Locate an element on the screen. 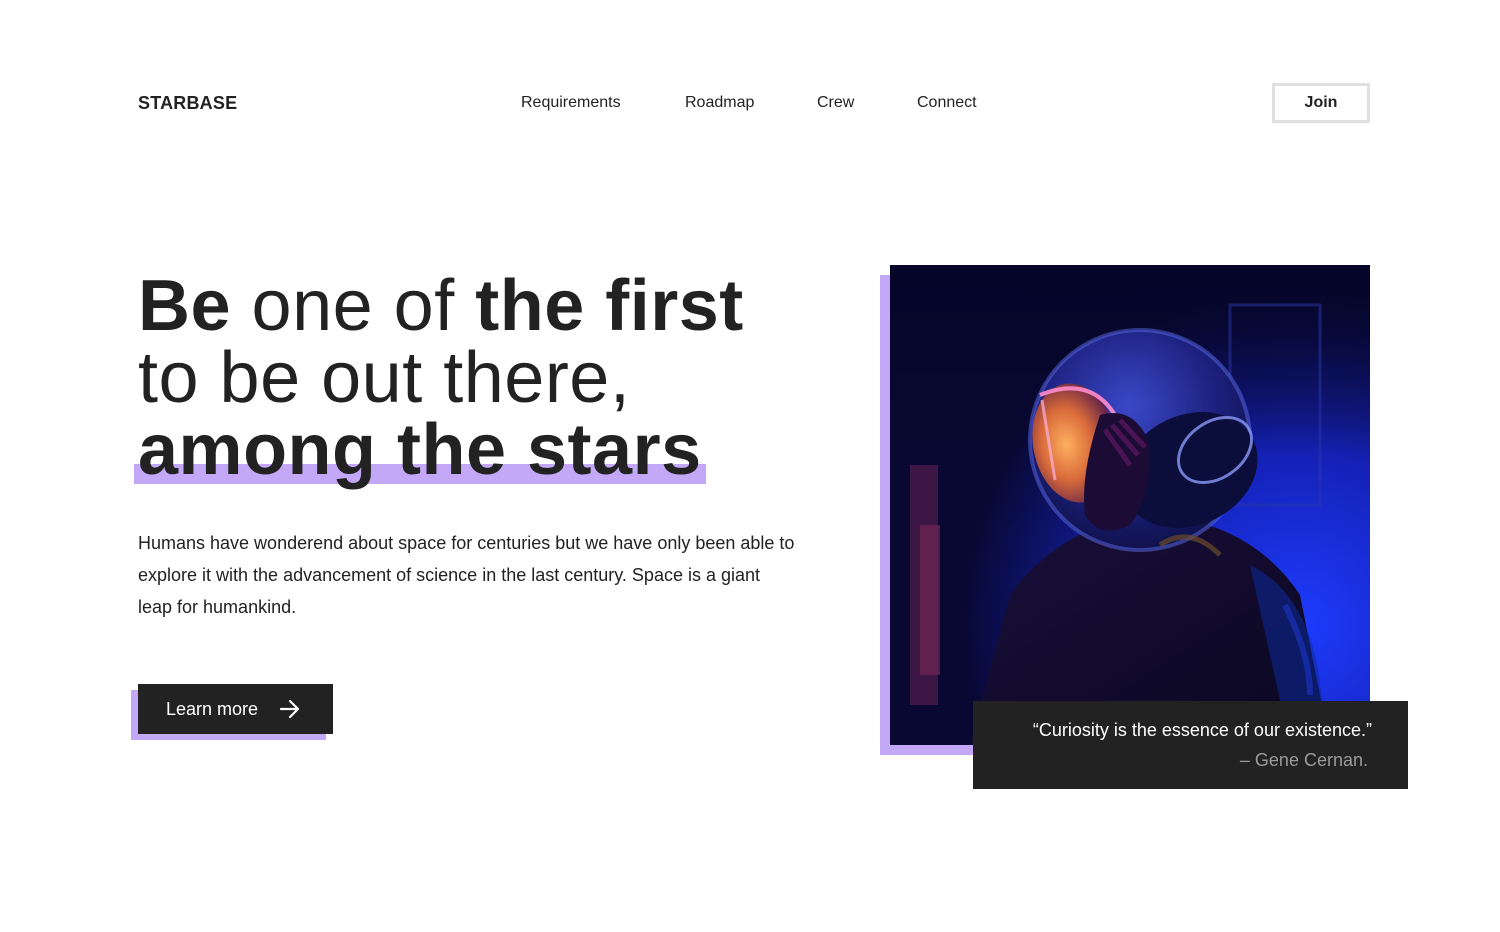 The width and height of the screenshot is (1500, 932). headline-the-first: the first is located at coordinates (609, 306).